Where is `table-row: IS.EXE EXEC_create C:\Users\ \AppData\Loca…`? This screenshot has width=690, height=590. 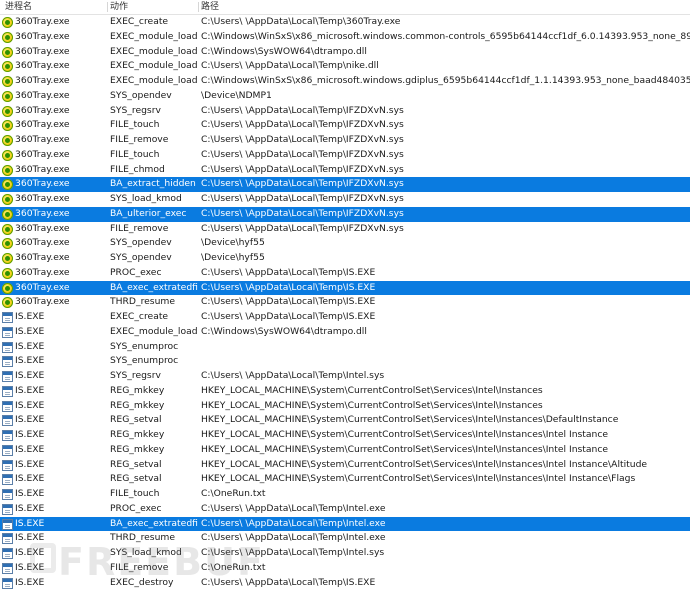
table-row: IS.EXE EXEC_create C:\Users\ \AppData\Loca… is located at coordinates (345, 317).